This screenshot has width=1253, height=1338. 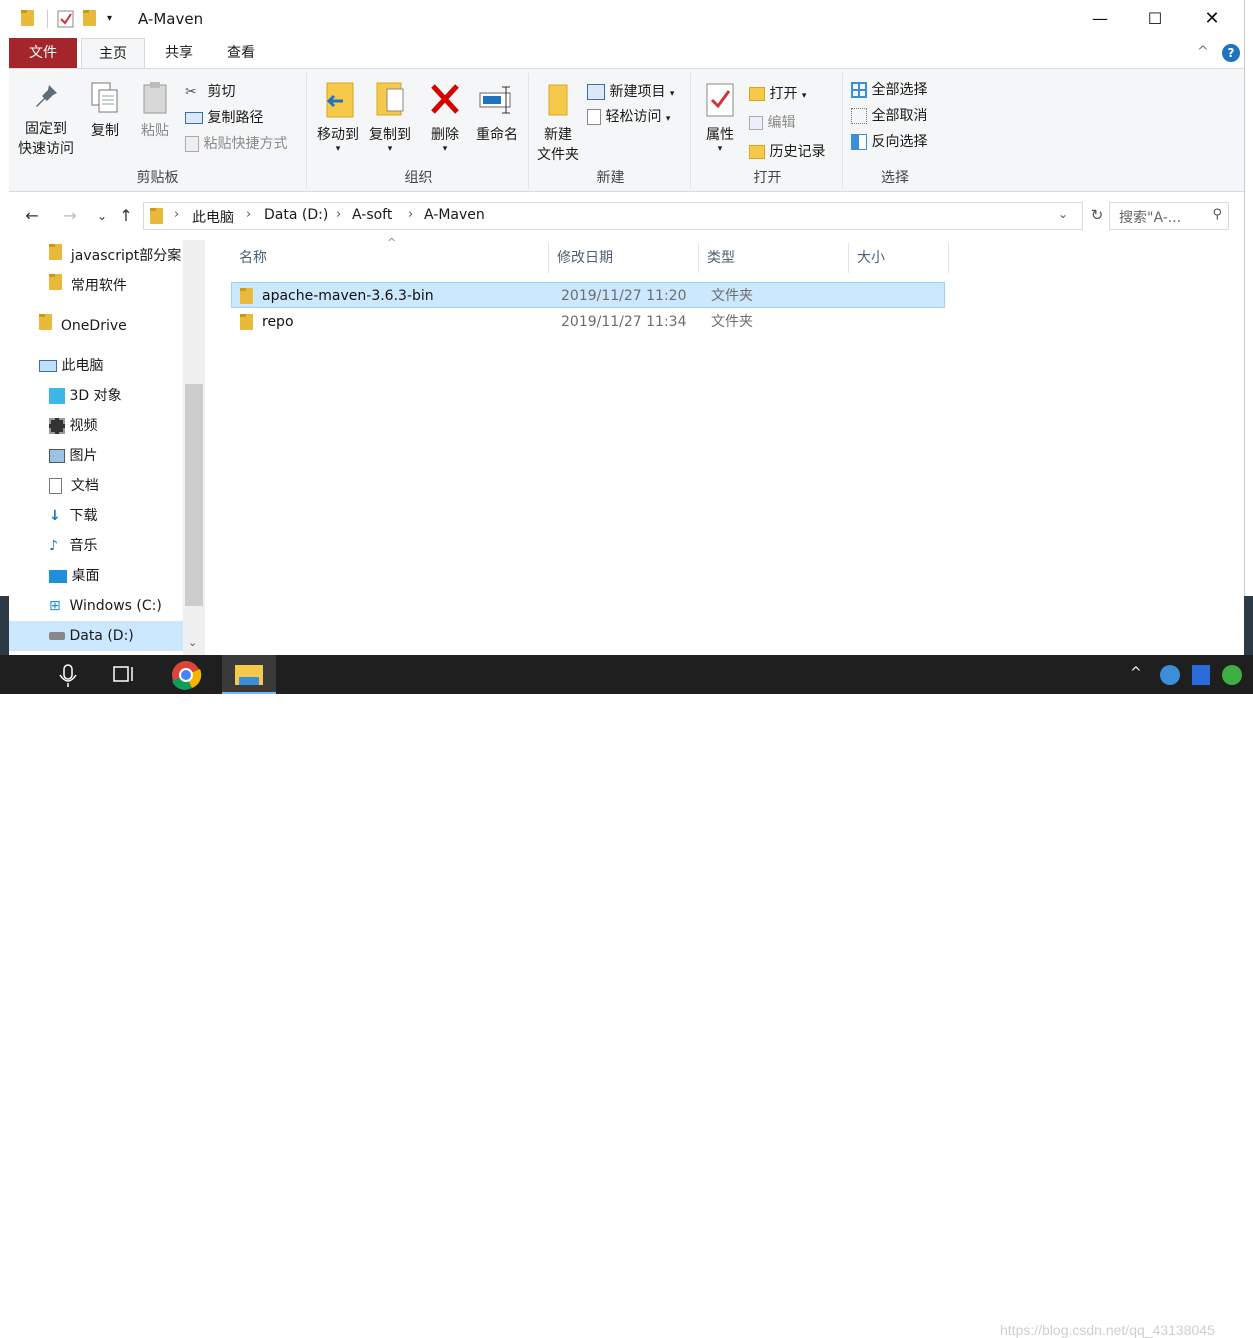 What do you see at coordinates (224, 118) in the screenshot?
I see `copy-path-button: 复制路径` at bounding box center [224, 118].